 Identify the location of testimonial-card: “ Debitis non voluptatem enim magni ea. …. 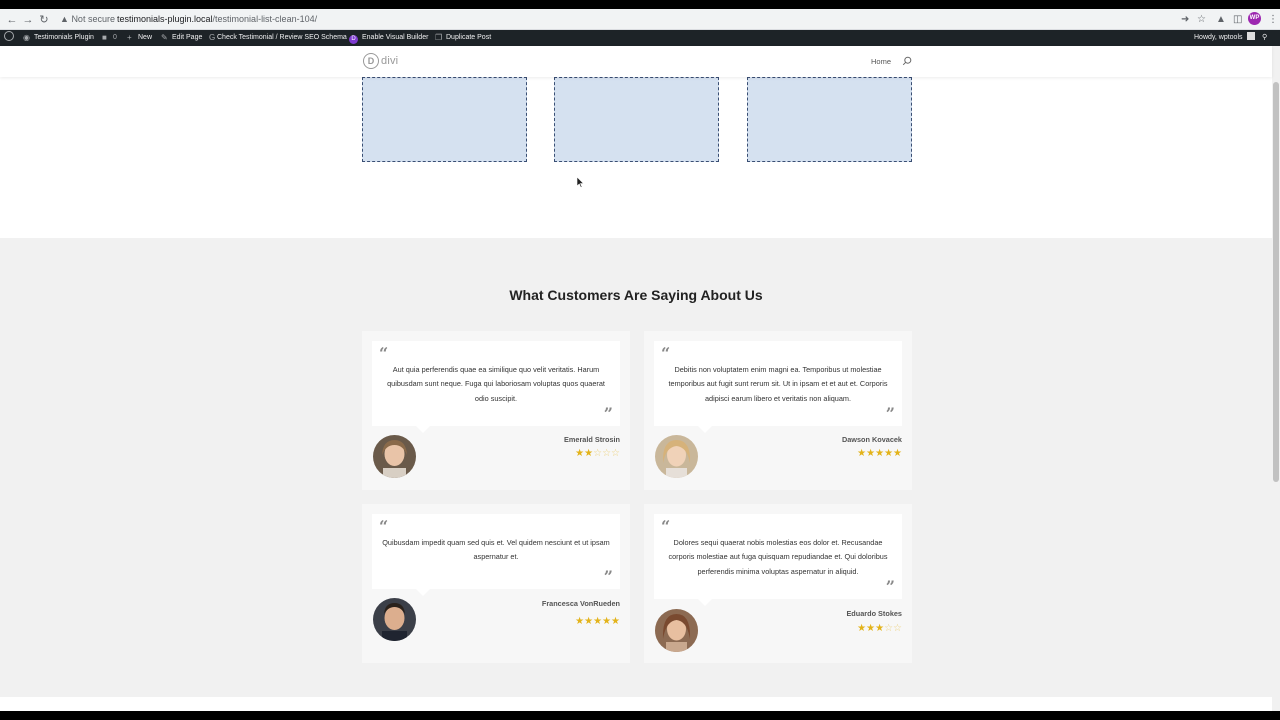
(778, 410).